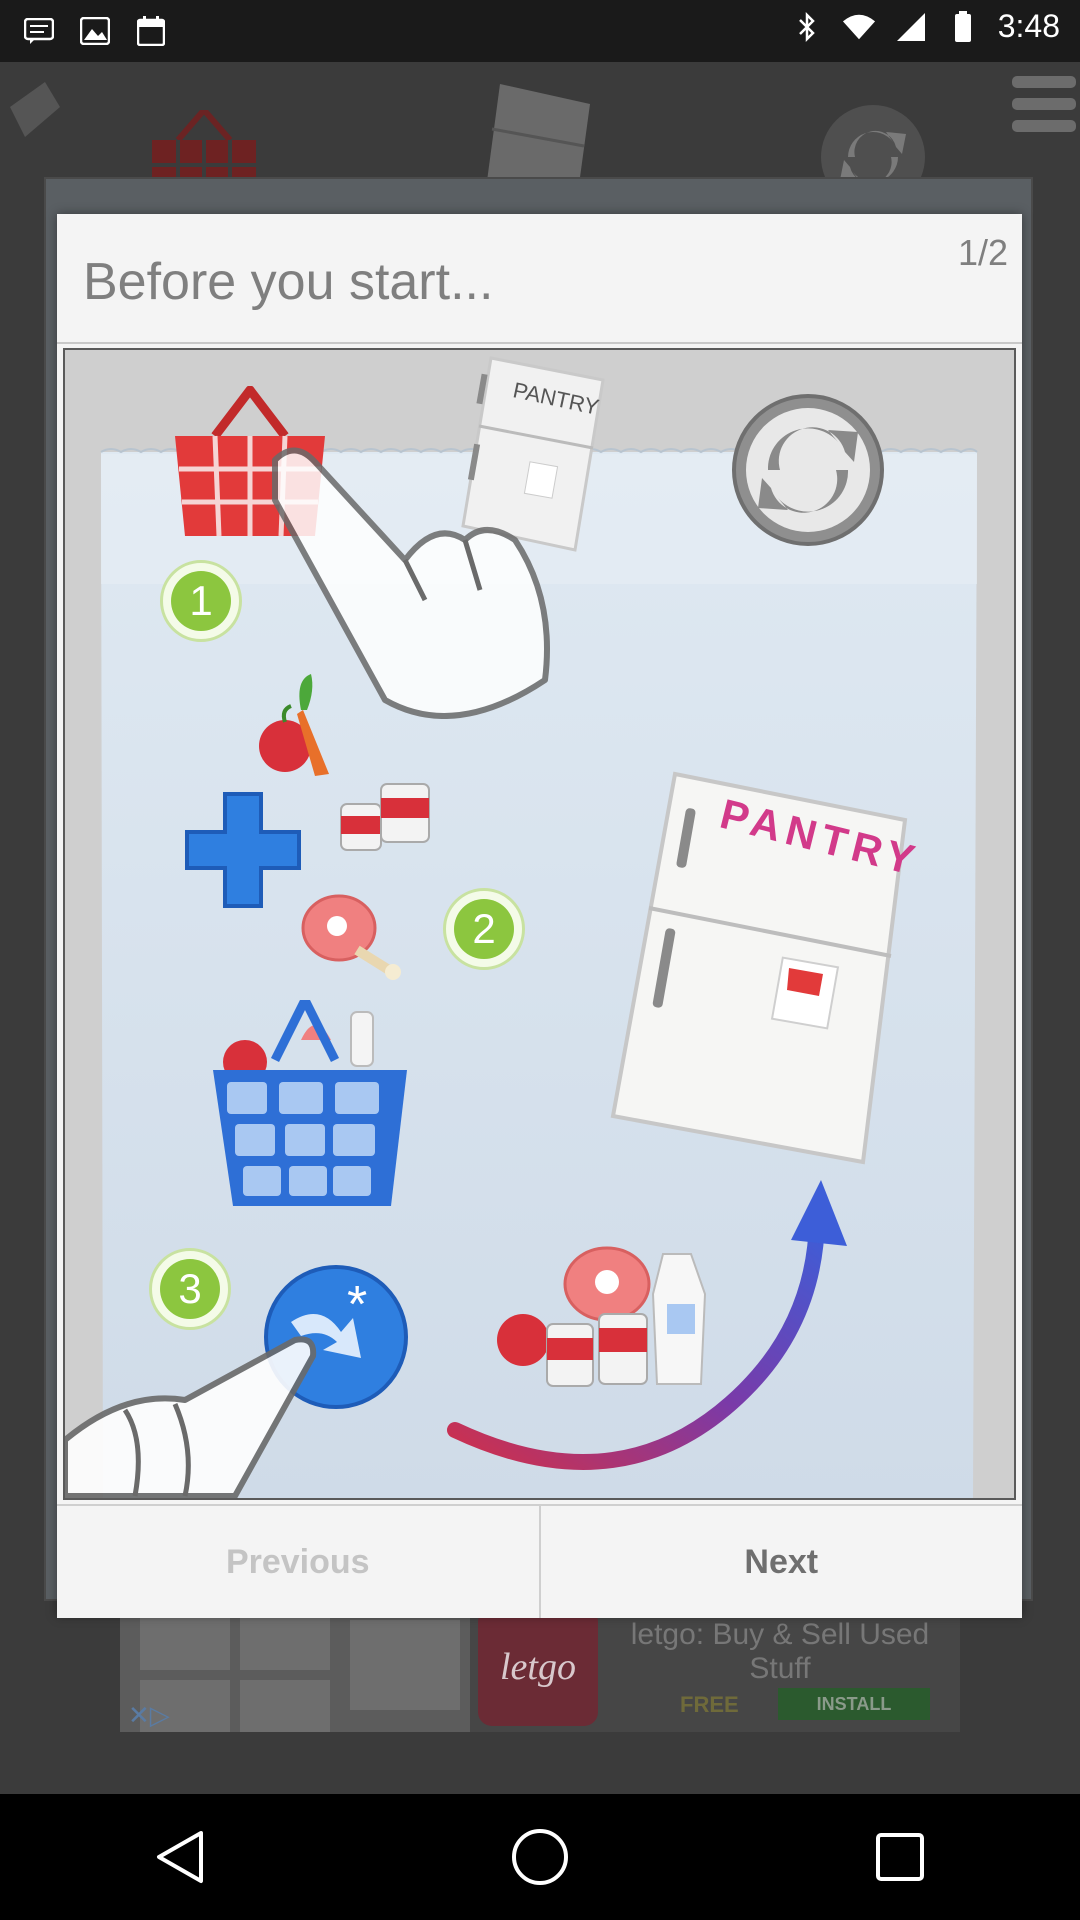 The image size is (1080, 1920). Describe the element at coordinates (294, 725) in the screenshot. I see `vegetables-icon` at that location.